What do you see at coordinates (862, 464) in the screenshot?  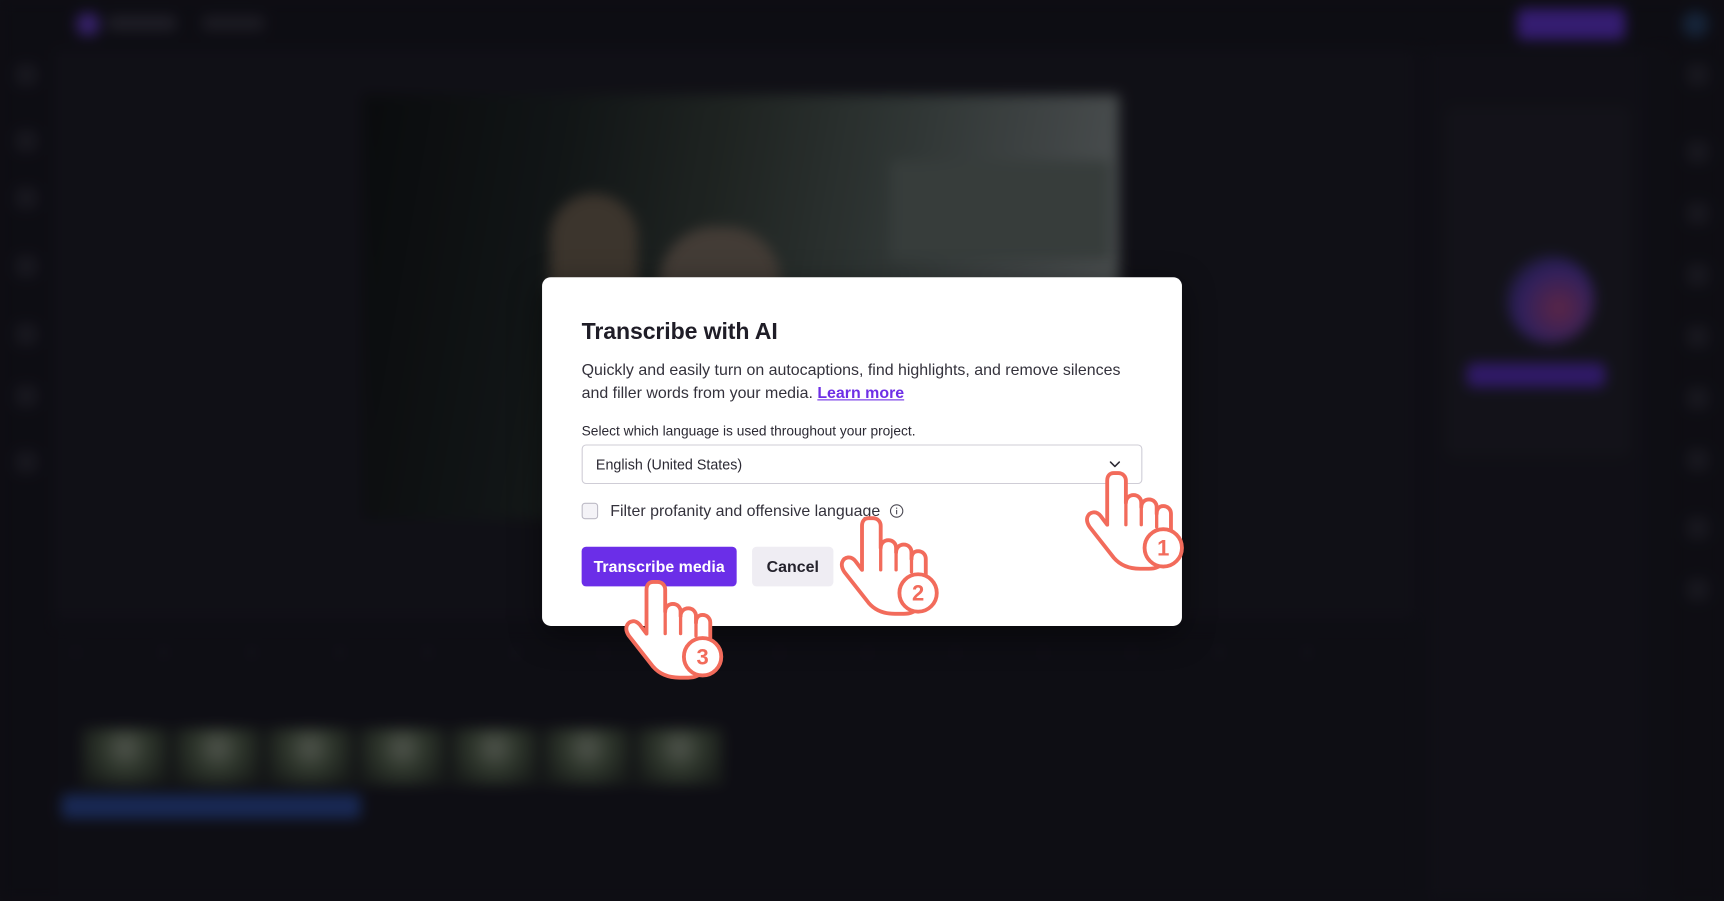 I see `language-select: English (United States)` at bounding box center [862, 464].